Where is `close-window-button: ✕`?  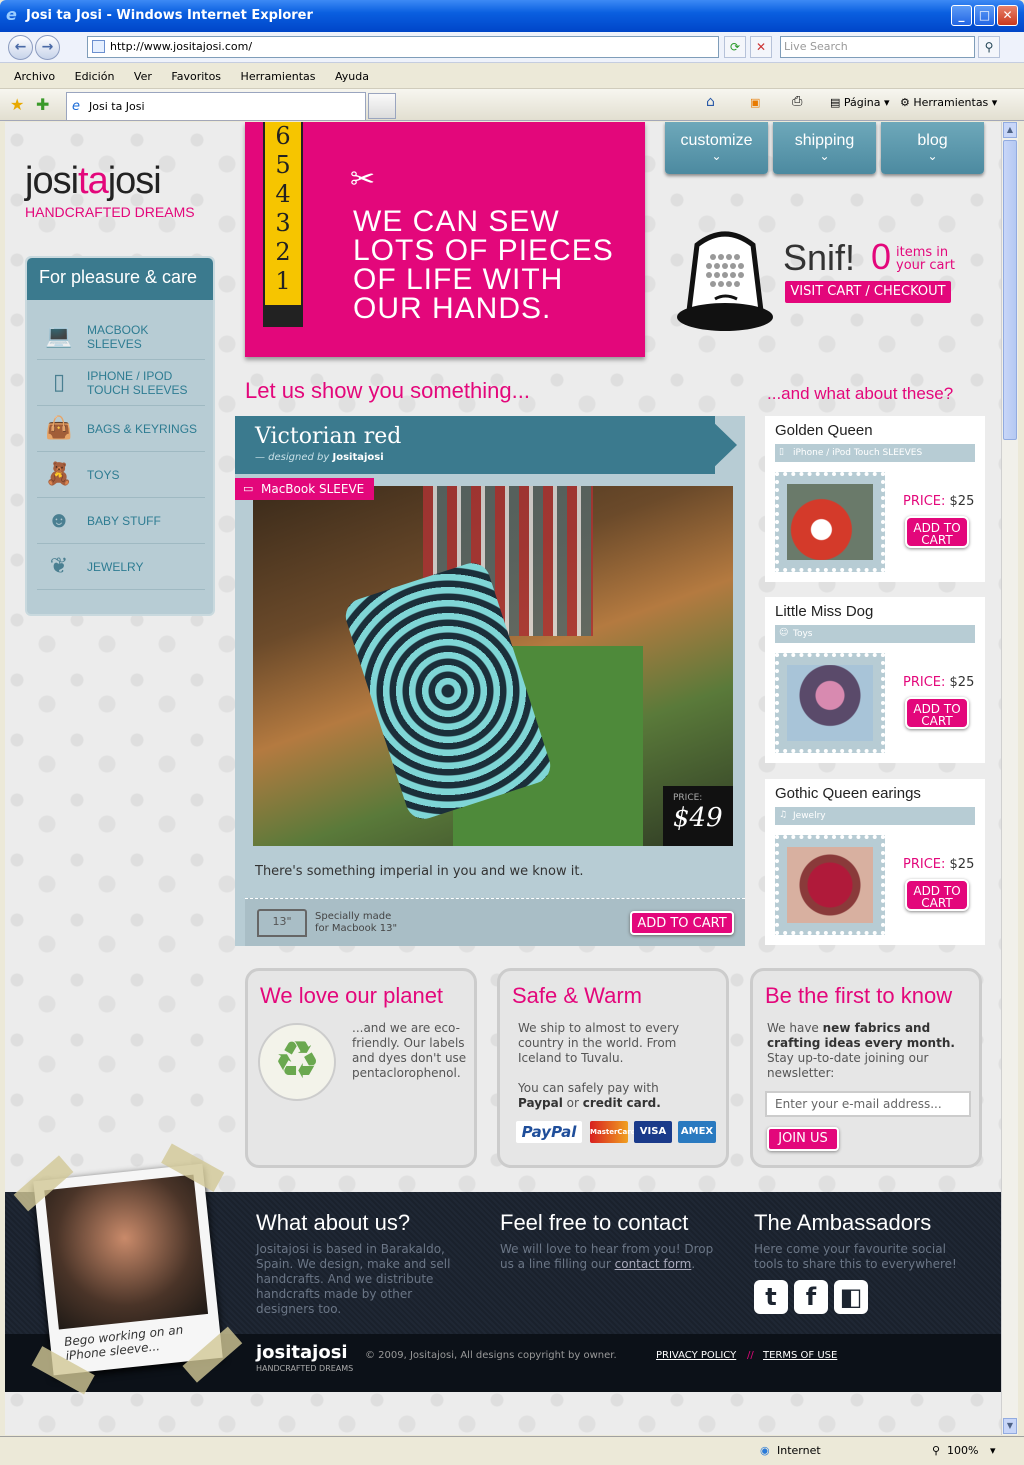
close-window-button: ✕ is located at coordinates (1007, 15).